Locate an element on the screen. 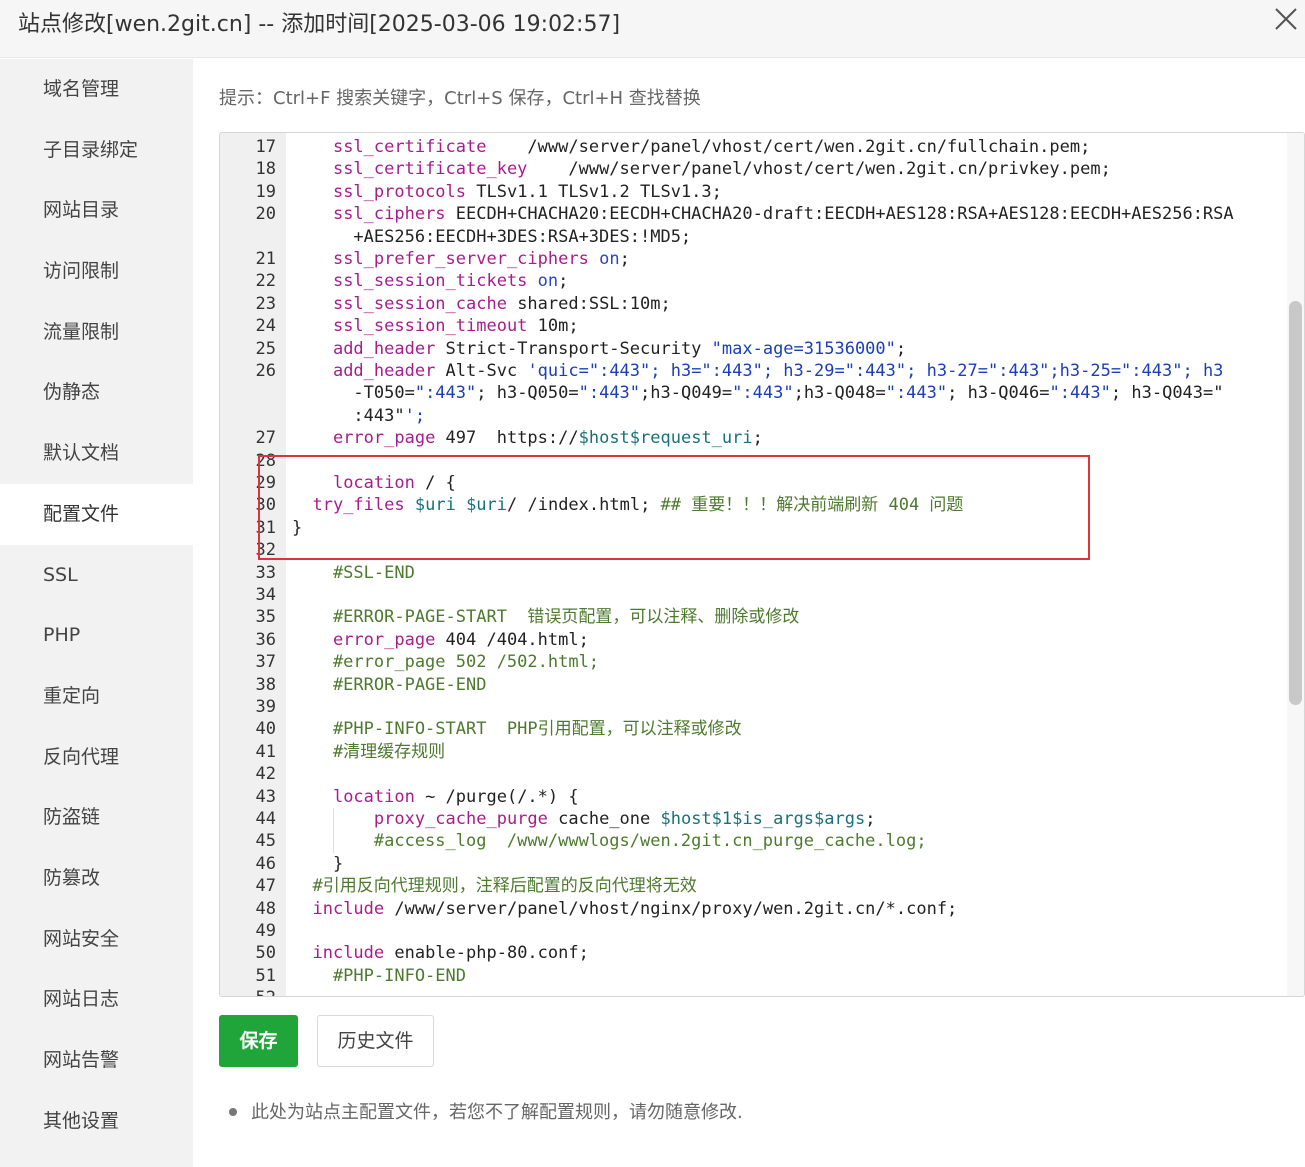 Image resolution: width=1305 pixels, height=1167 pixels. close-button is located at coordinates (1288, 22).